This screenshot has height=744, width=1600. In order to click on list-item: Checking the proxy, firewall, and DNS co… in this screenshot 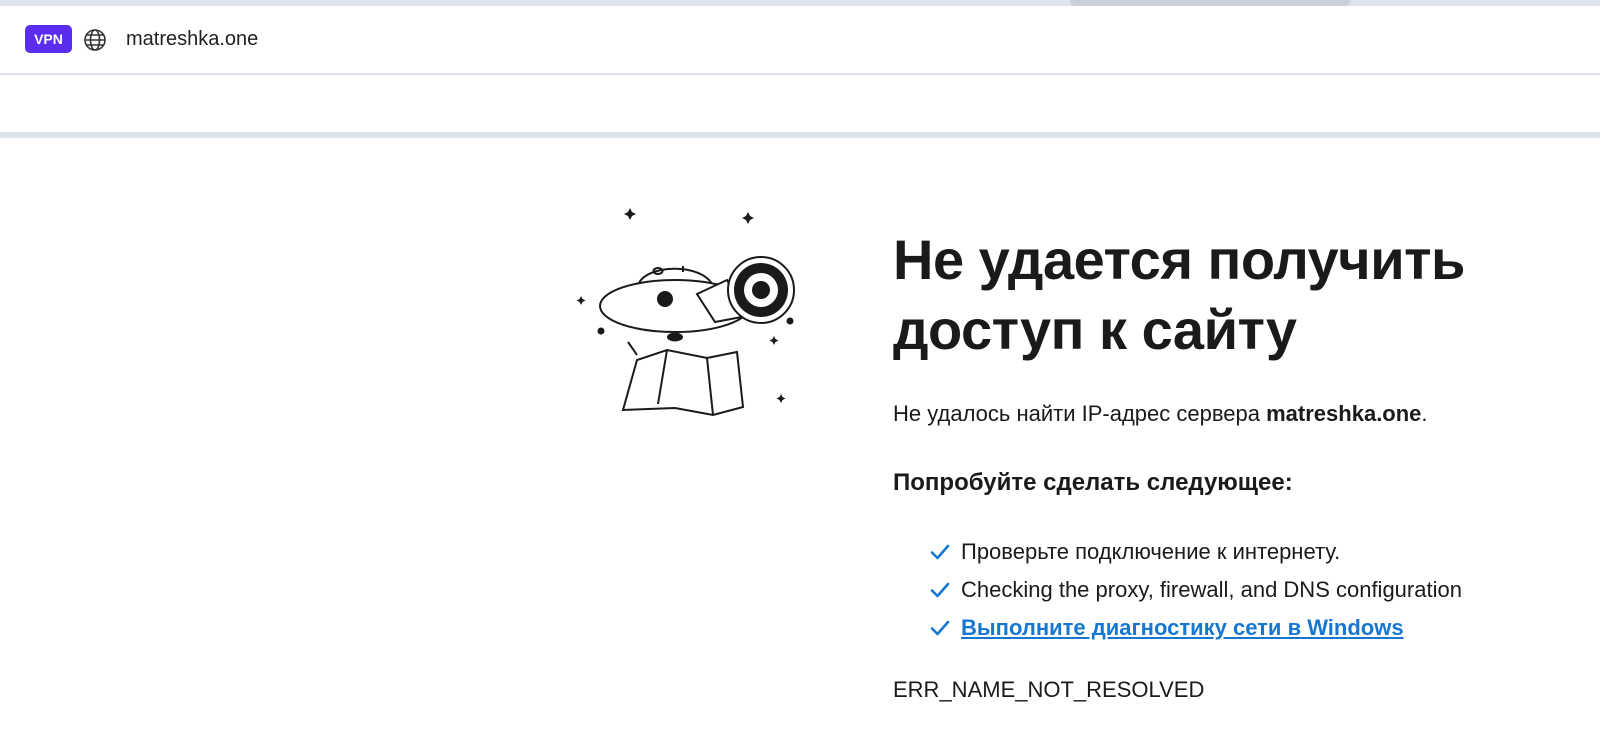, I will do `click(1256, 590)`.